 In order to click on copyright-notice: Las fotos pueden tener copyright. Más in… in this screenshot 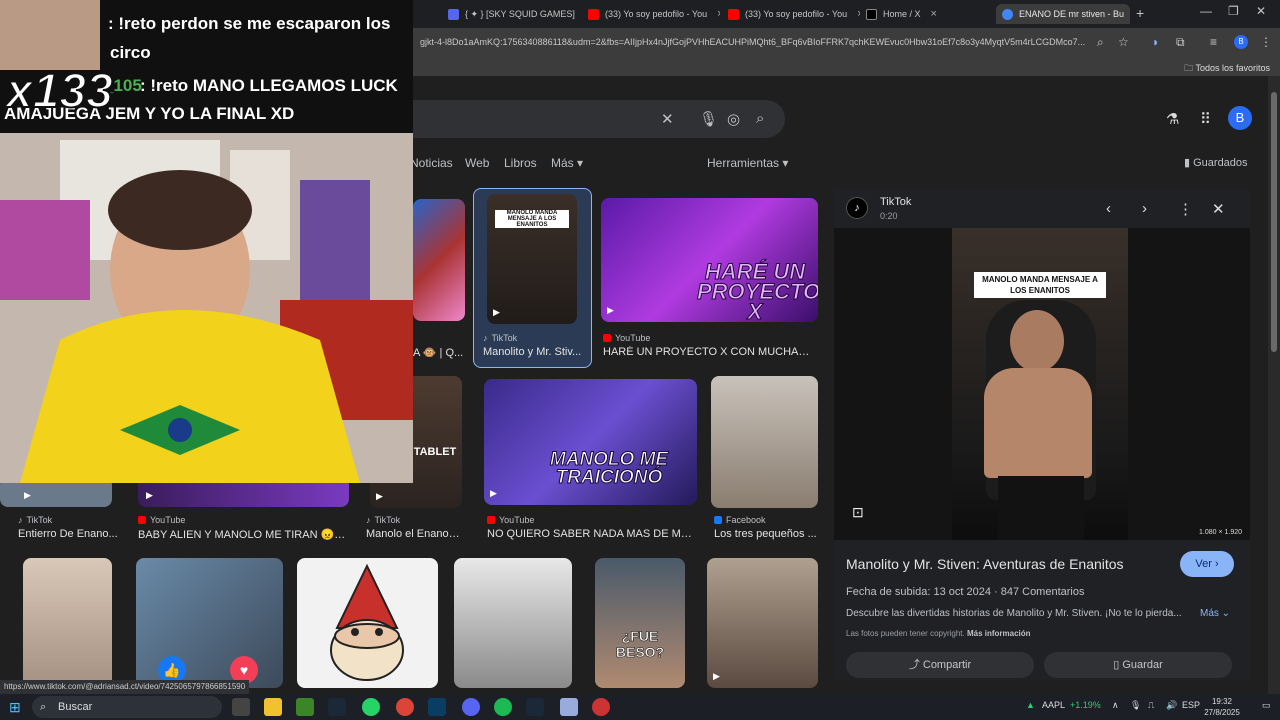, I will do `click(938, 633)`.